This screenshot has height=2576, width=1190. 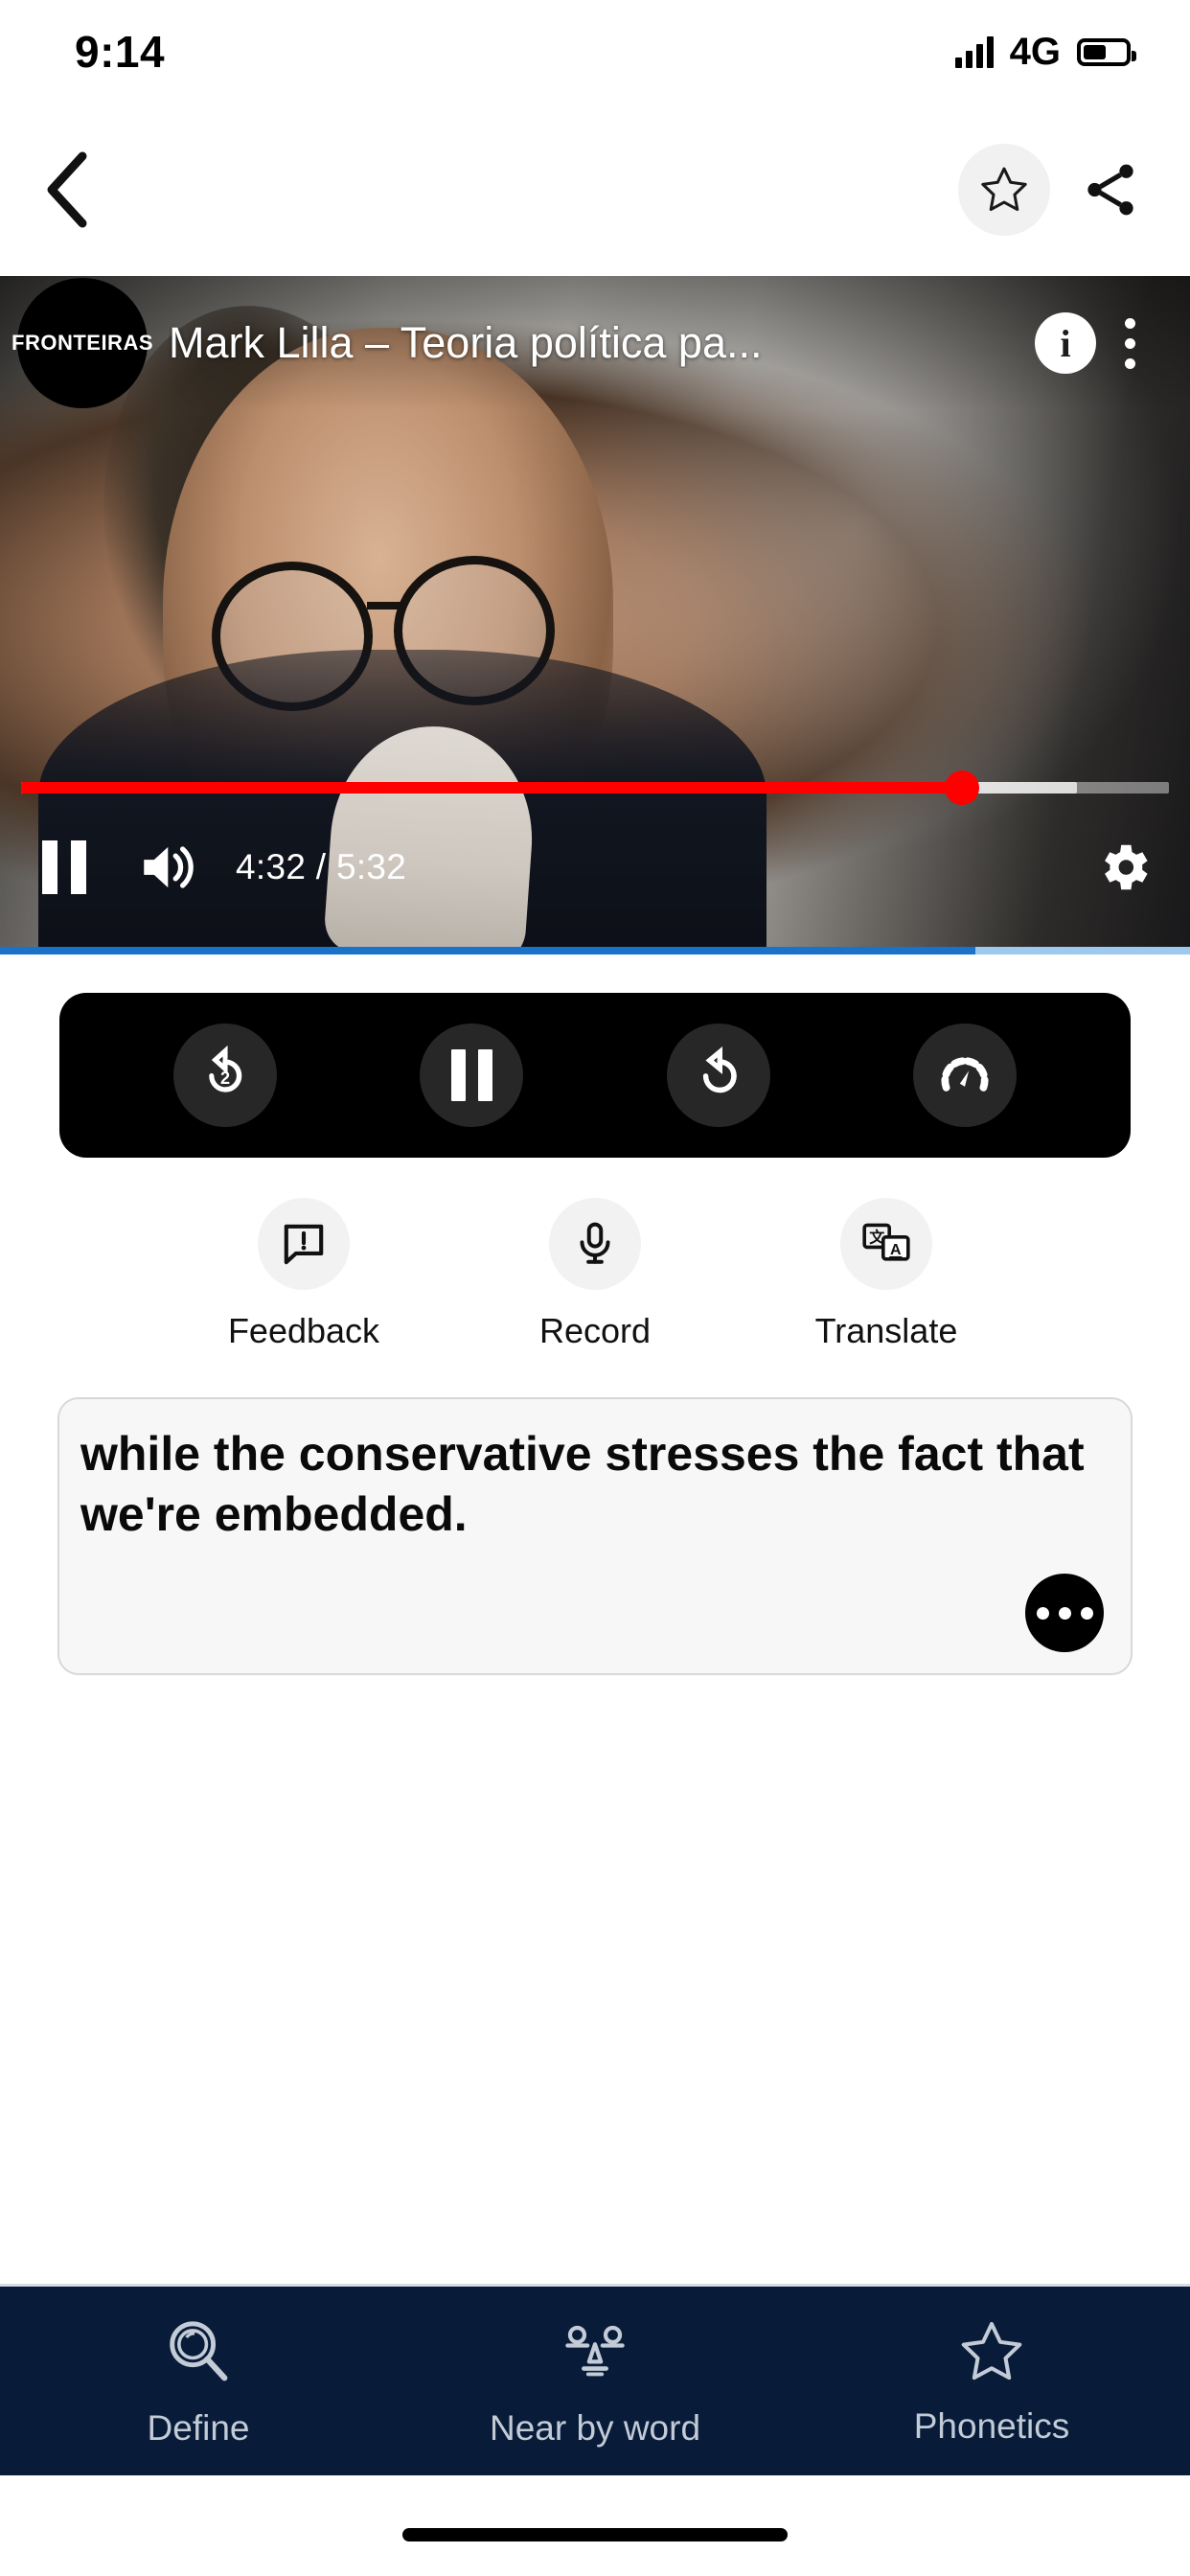 What do you see at coordinates (719, 1069) in the screenshot?
I see `loop-icon` at bounding box center [719, 1069].